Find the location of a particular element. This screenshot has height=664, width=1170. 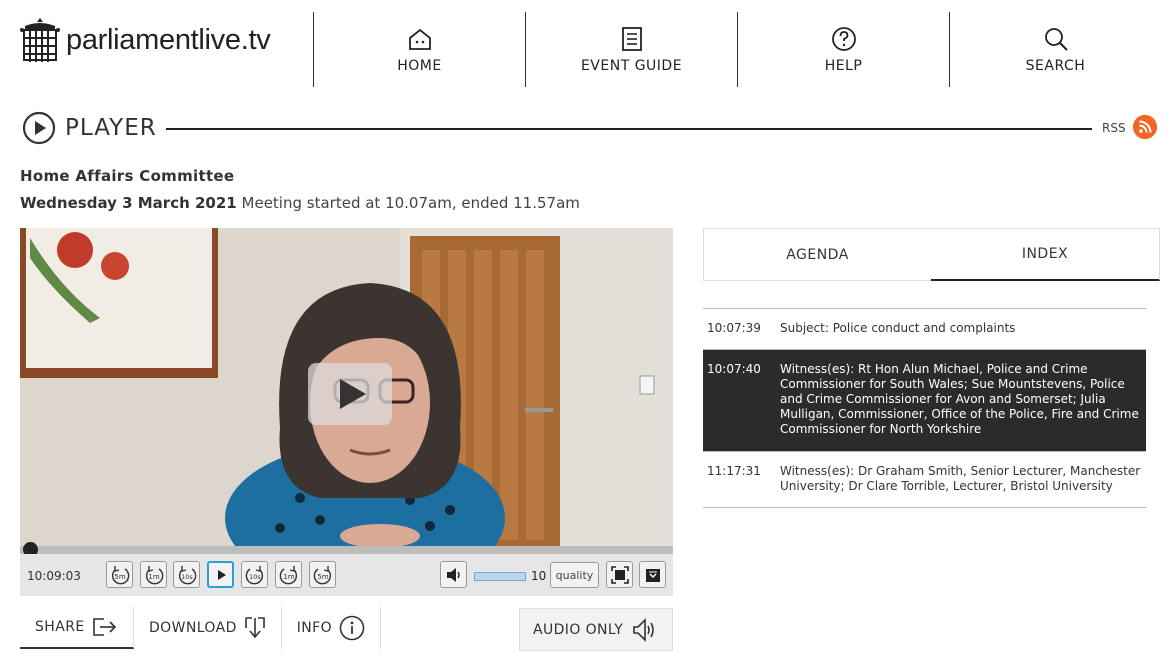

forward-5m-label: 5m is located at coordinates (322, 577).